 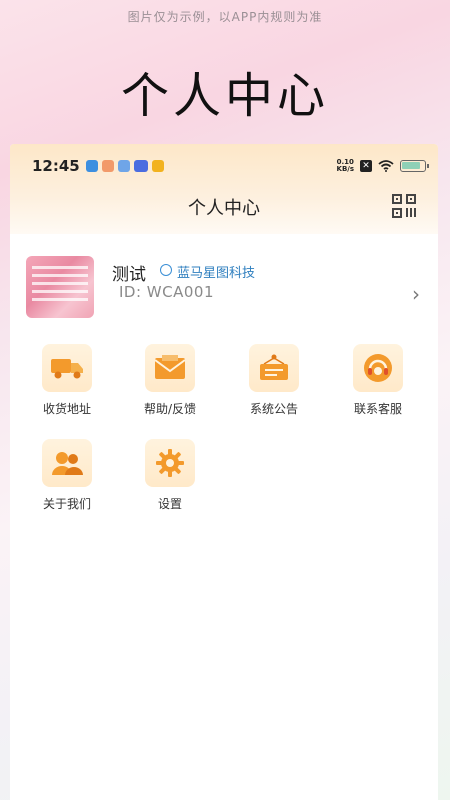 What do you see at coordinates (377, 409) in the screenshot?
I see `menu-label: 联系客服` at bounding box center [377, 409].